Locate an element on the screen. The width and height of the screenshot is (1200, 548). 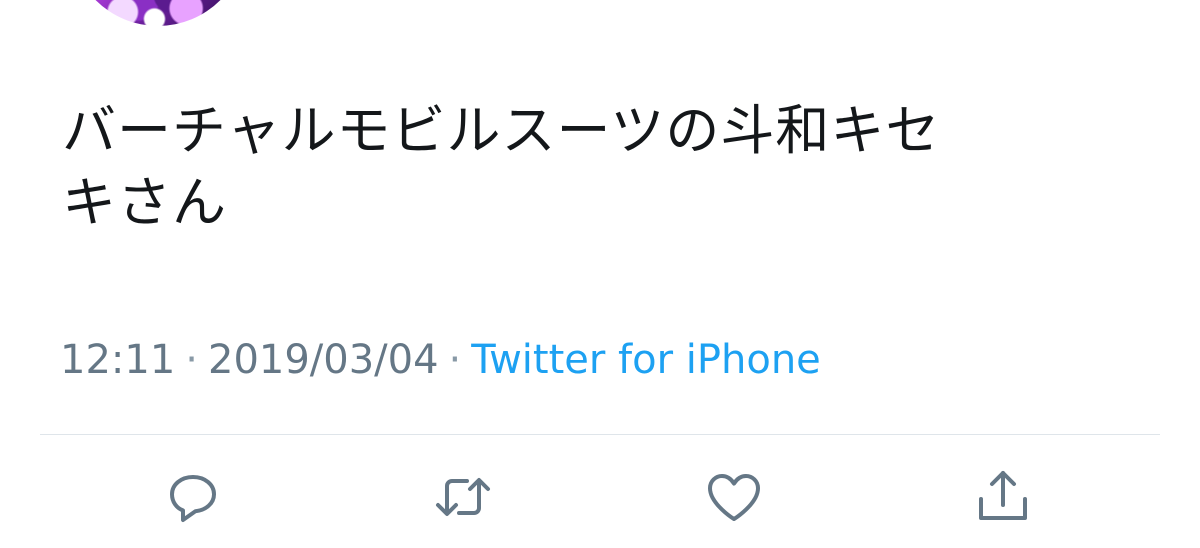
tweet-time: 12:11 is located at coordinates (118, 360).